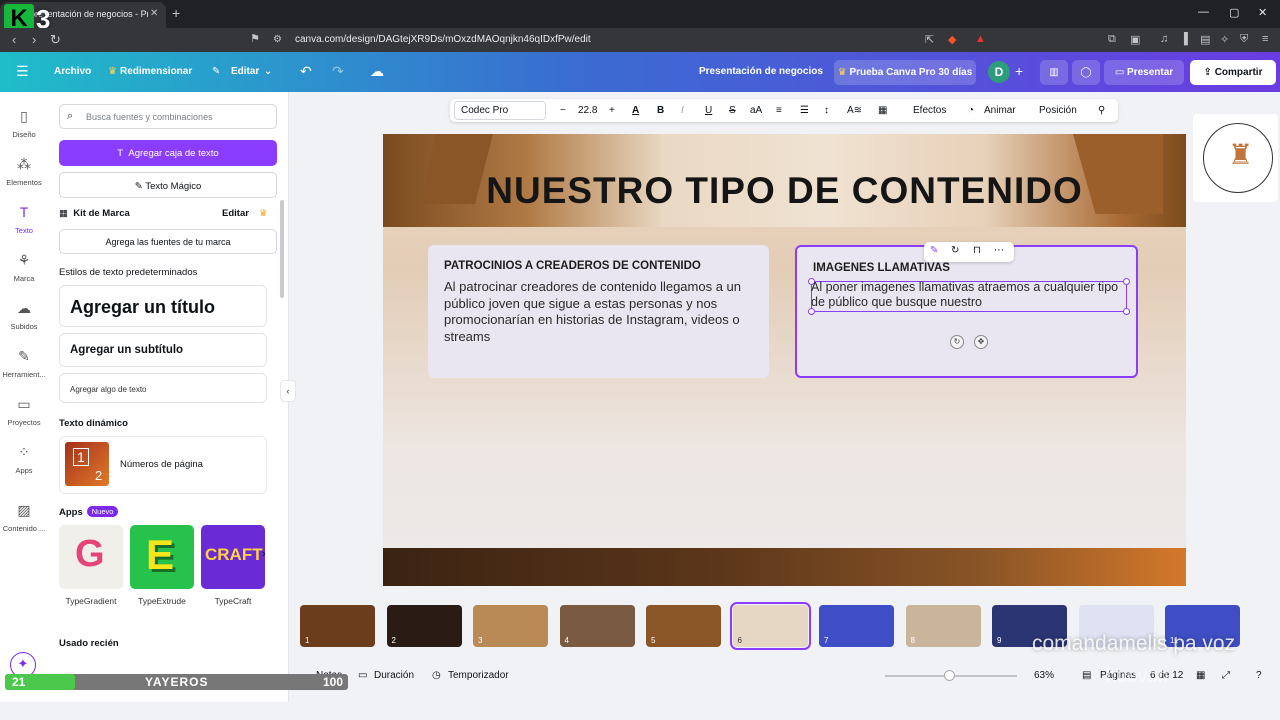  Describe the element at coordinates (24, 459) in the screenshot. I see `rail-item-apps: ⁘ Apps` at that location.